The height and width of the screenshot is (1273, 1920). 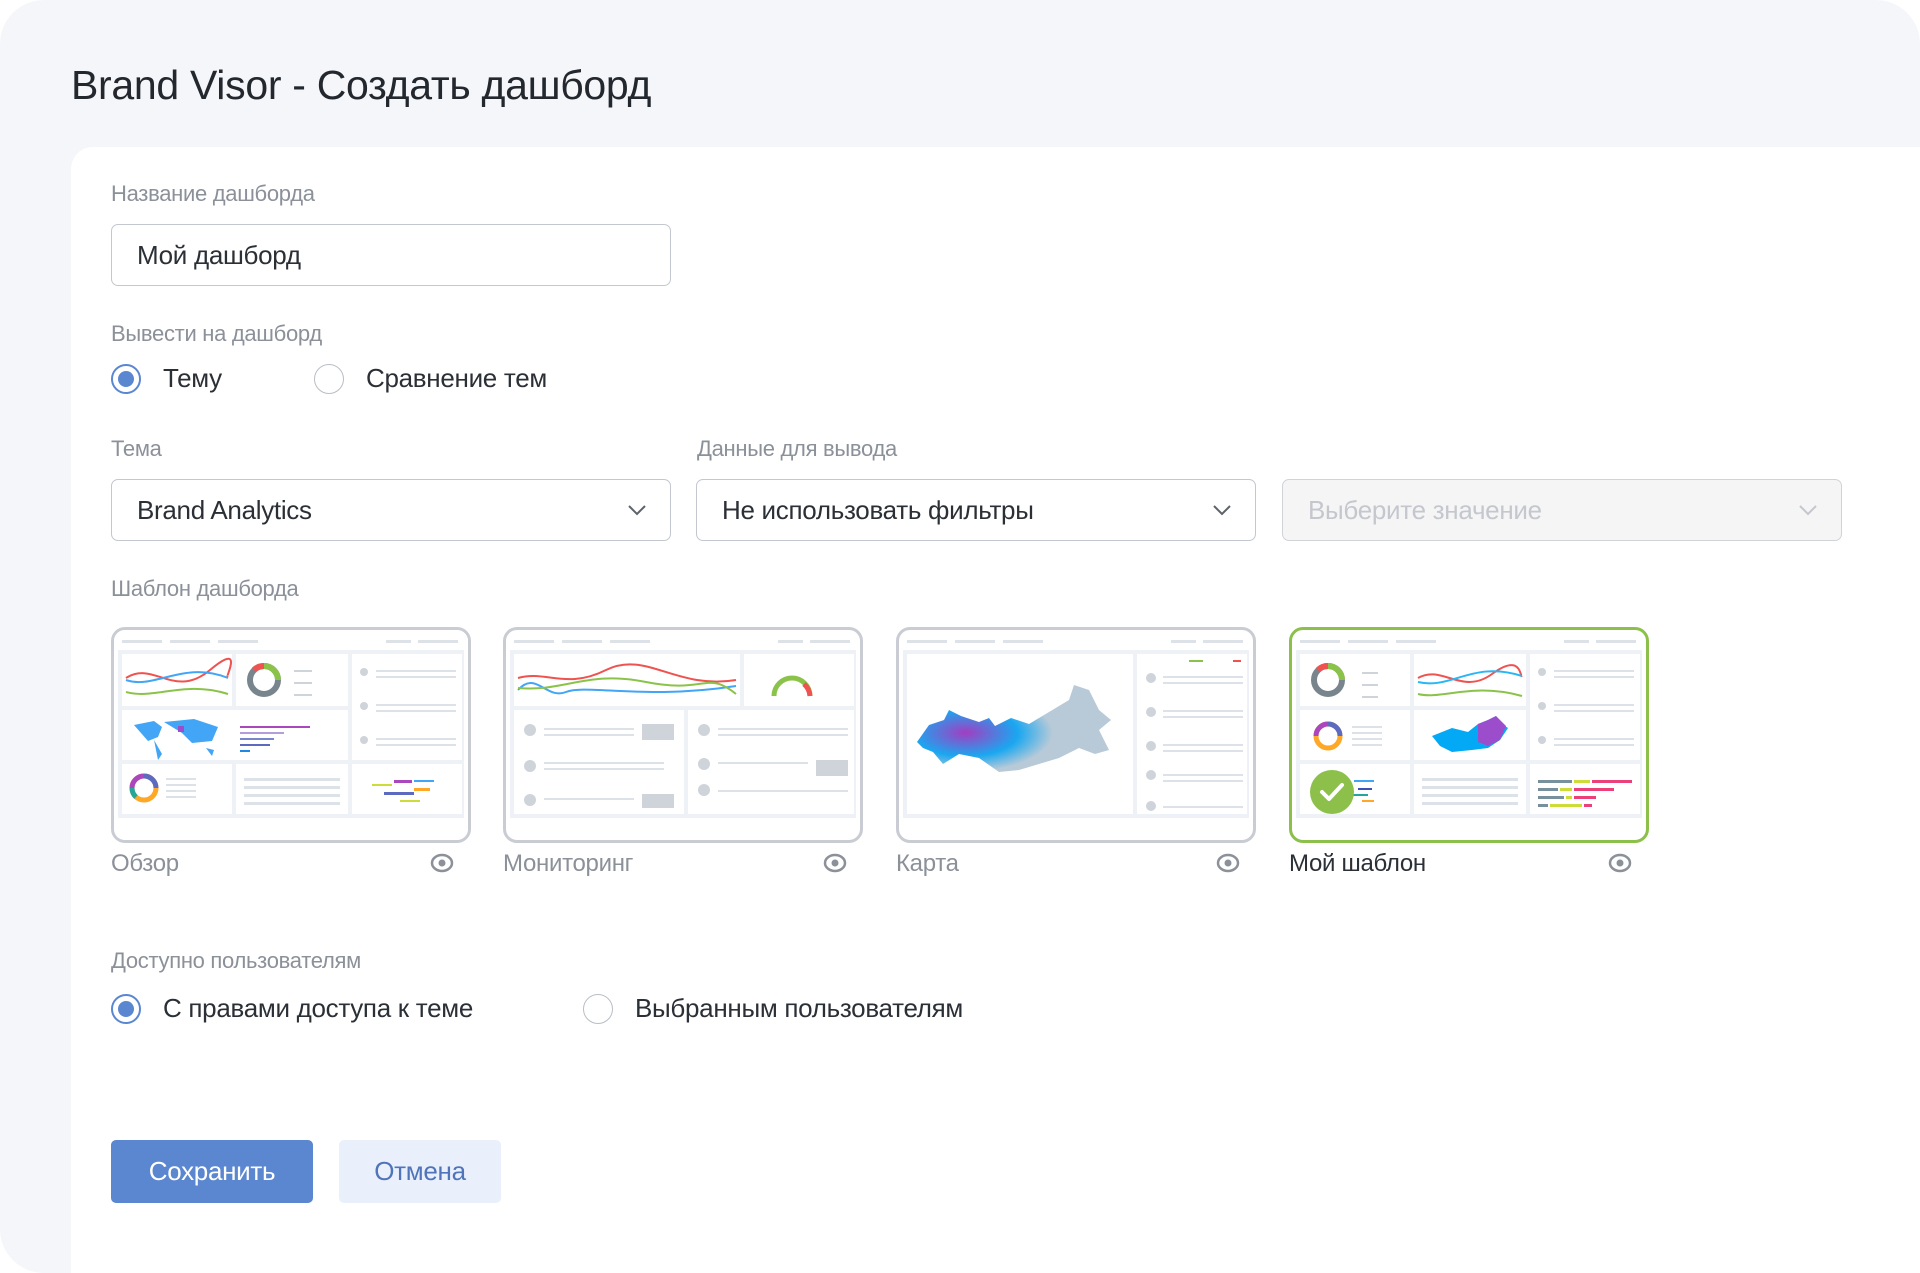 I want to click on value-select-placeholder: Выберите значение, so click(x=1425, y=509).